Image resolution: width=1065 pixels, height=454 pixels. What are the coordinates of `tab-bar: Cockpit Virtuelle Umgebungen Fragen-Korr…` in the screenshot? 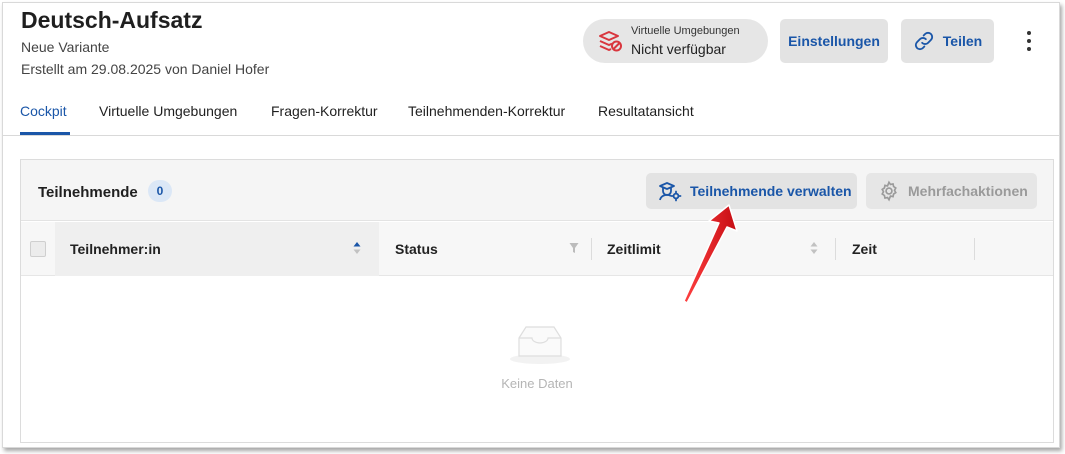 It's located at (531, 113).